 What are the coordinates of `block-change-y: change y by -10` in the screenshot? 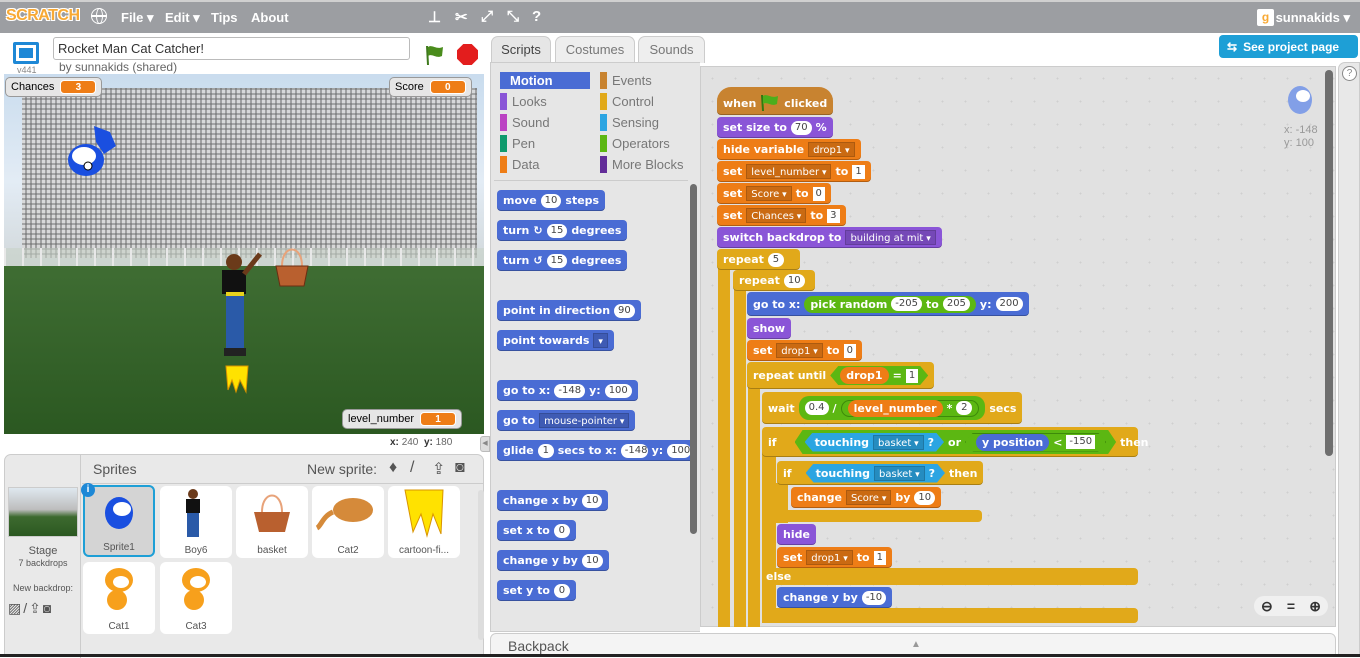 It's located at (835, 597).